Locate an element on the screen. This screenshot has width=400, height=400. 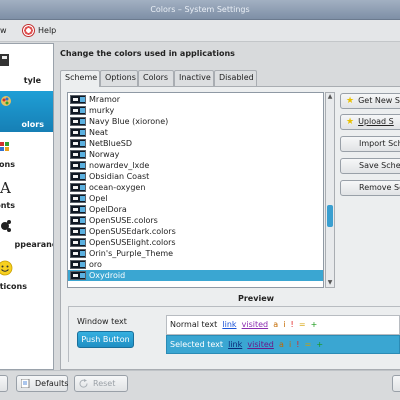
emoticons-icon is located at coordinates (6, 268).